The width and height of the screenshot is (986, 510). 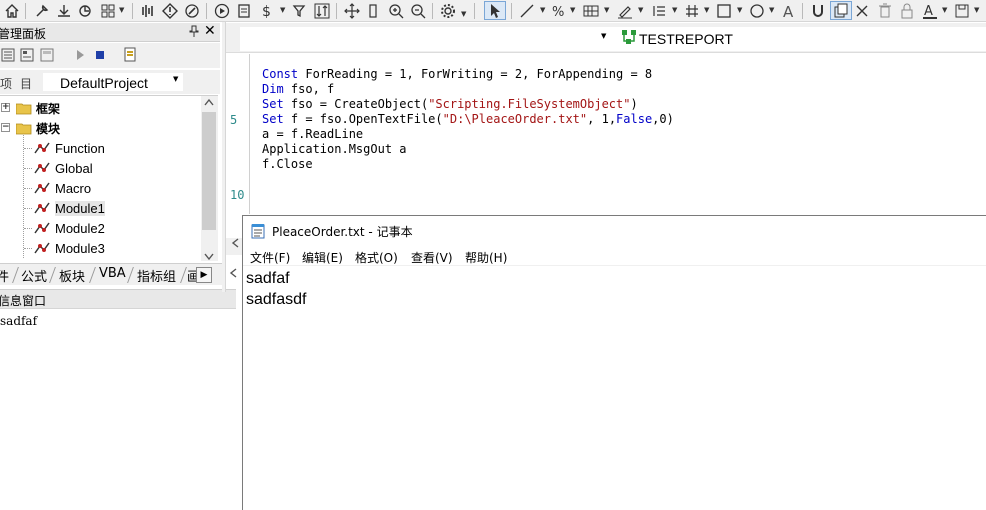 I want to click on collapse-icon: −, so click(x=5, y=127).